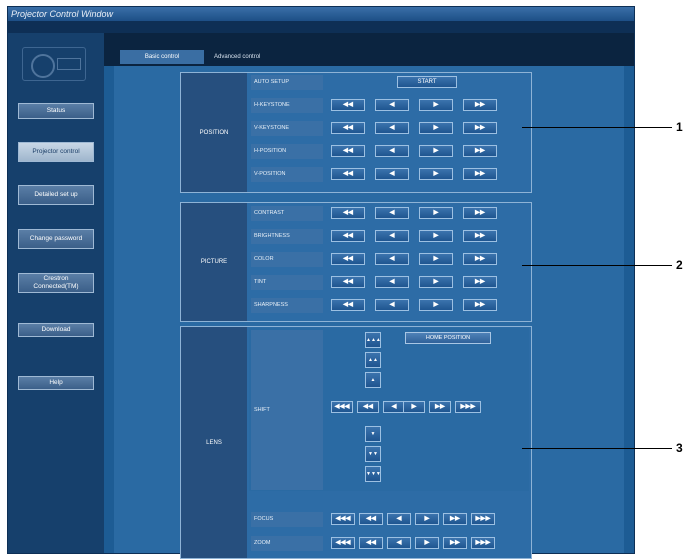 This screenshot has width=692, height=559. Describe the element at coordinates (348, 174) in the screenshot. I see `v-position-fast-left-button: ◀◀` at that location.